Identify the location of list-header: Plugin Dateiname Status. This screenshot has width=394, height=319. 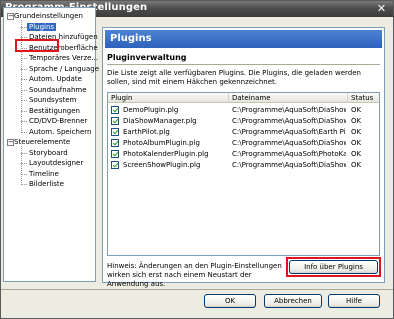
(243, 98).